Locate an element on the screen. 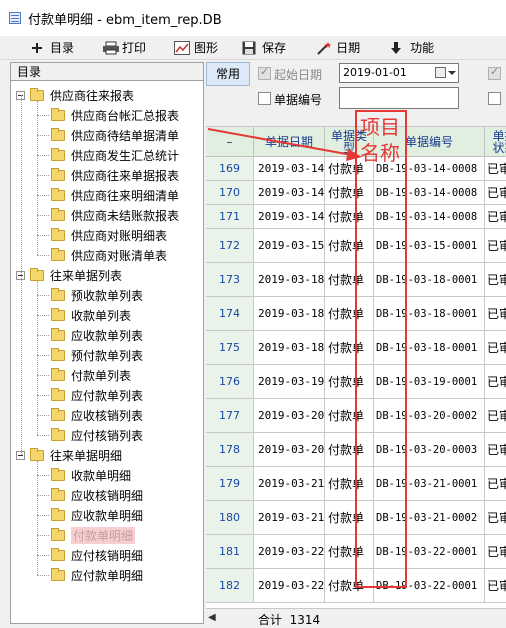 The height and width of the screenshot is (628, 506). tree-item: 付款单明细 is located at coordinates (93, 535).